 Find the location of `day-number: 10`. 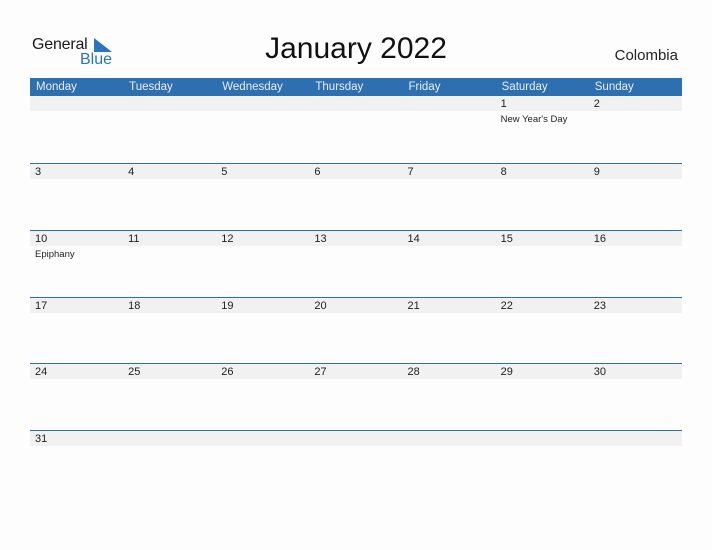

day-number: 10 is located at coordinates (41, 239).